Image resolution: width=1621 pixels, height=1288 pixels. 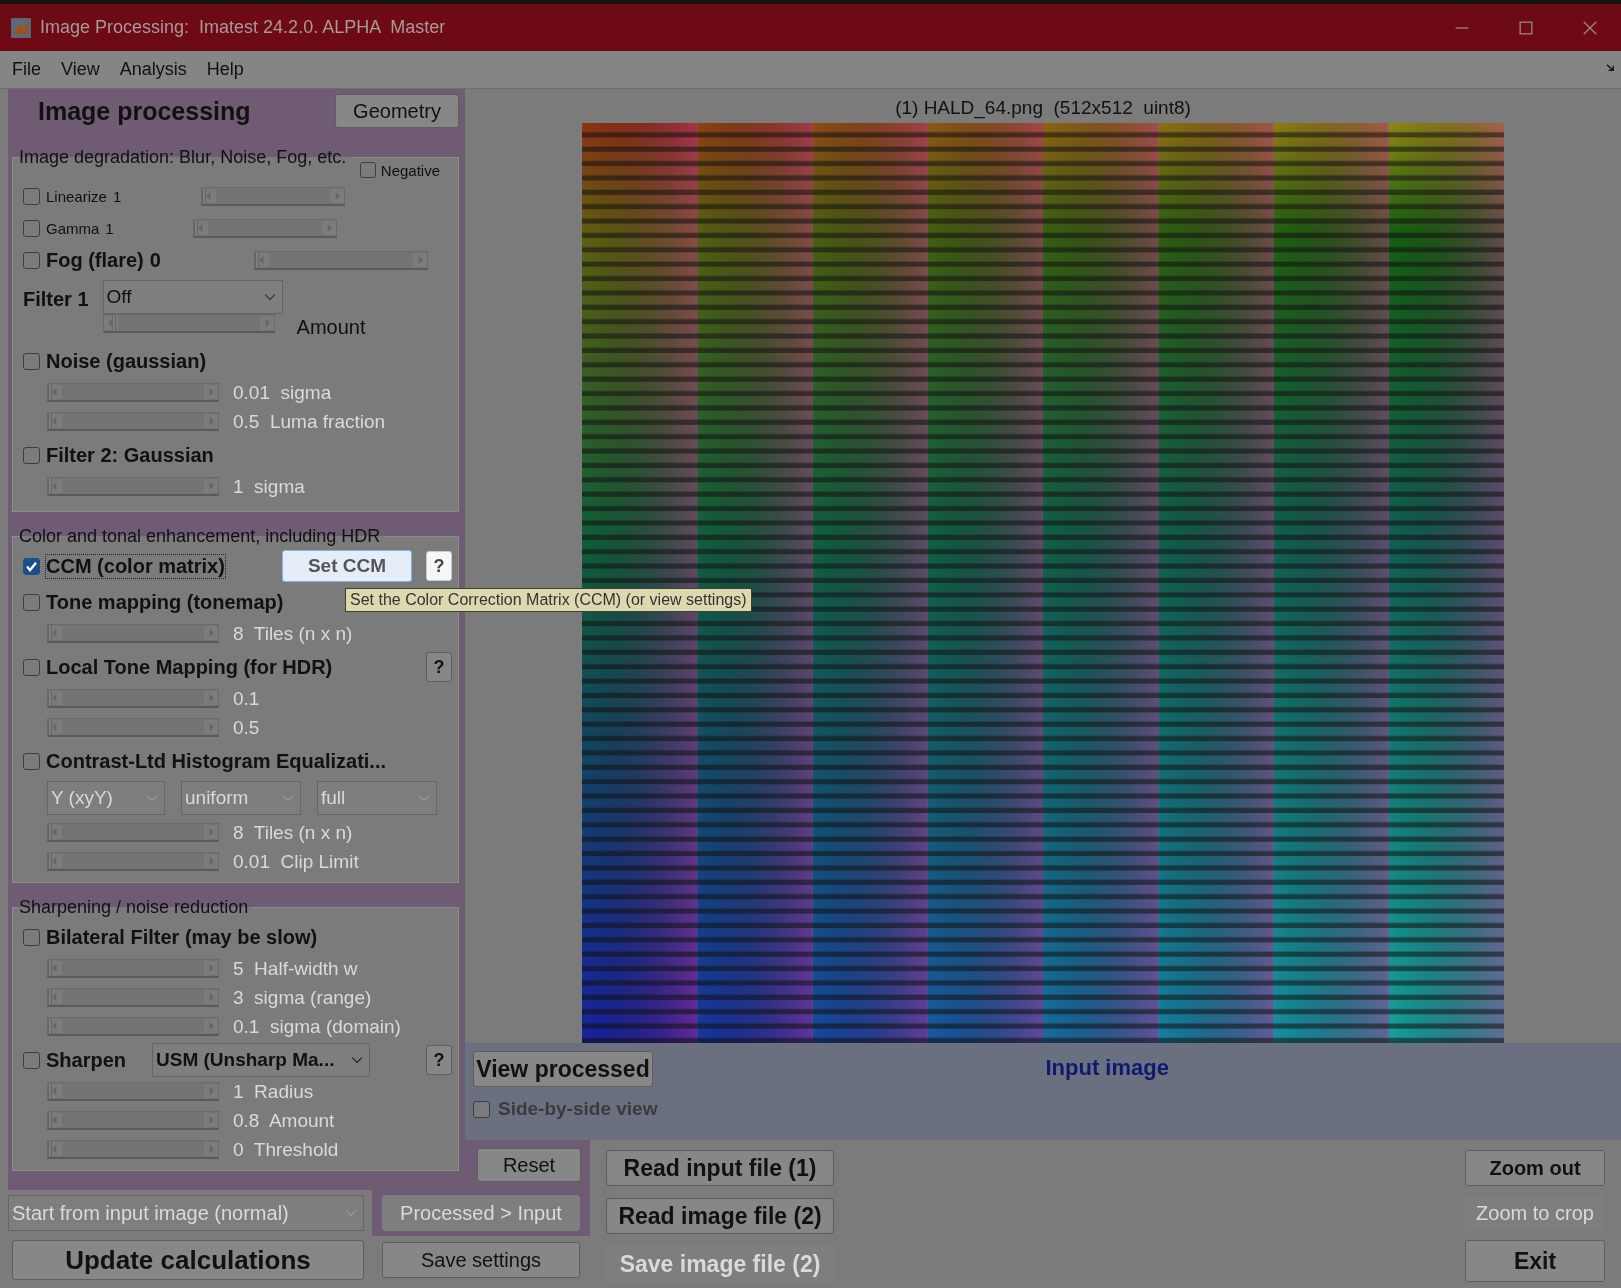 What do you see at coordinates (155, 260) in the screenshot?
I see `value-text: 0` at bounding box center [155, 260].